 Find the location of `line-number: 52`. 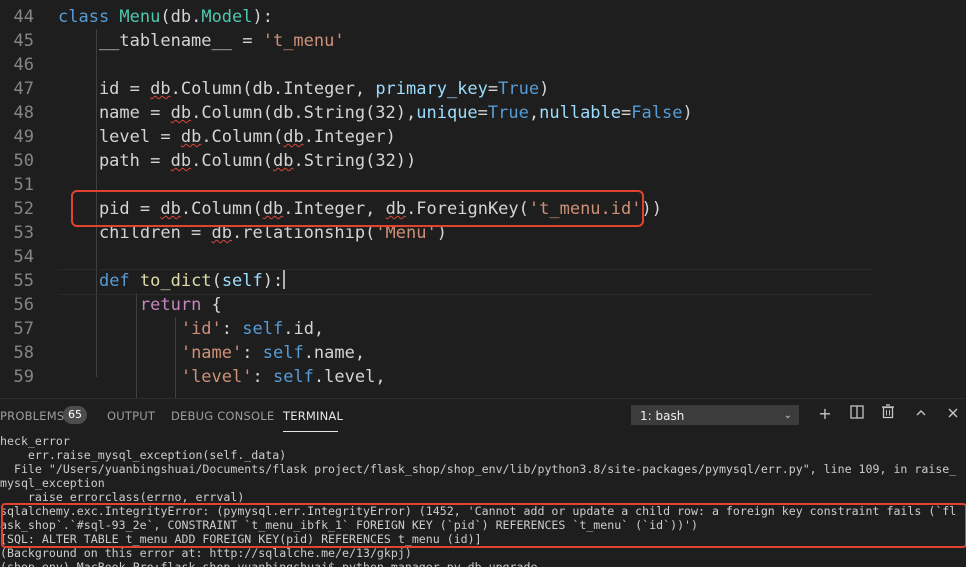

line-number: 52 is located at coordinates (23, 209).